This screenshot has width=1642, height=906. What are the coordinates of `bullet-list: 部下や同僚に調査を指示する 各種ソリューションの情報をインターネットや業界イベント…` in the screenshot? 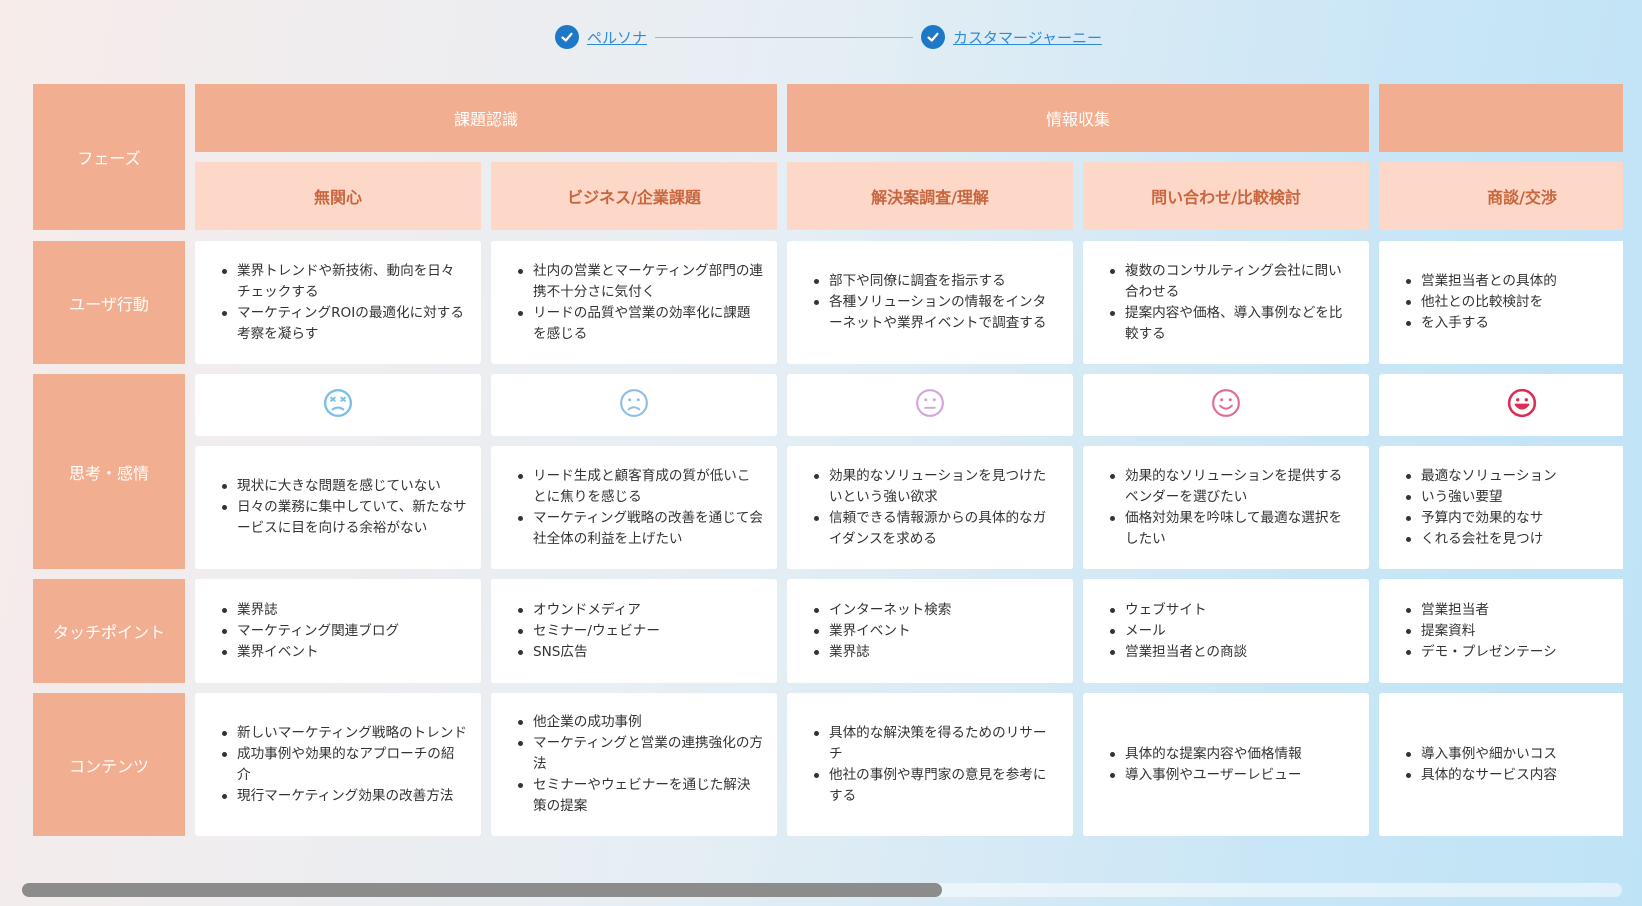 It's located at (933, 302).